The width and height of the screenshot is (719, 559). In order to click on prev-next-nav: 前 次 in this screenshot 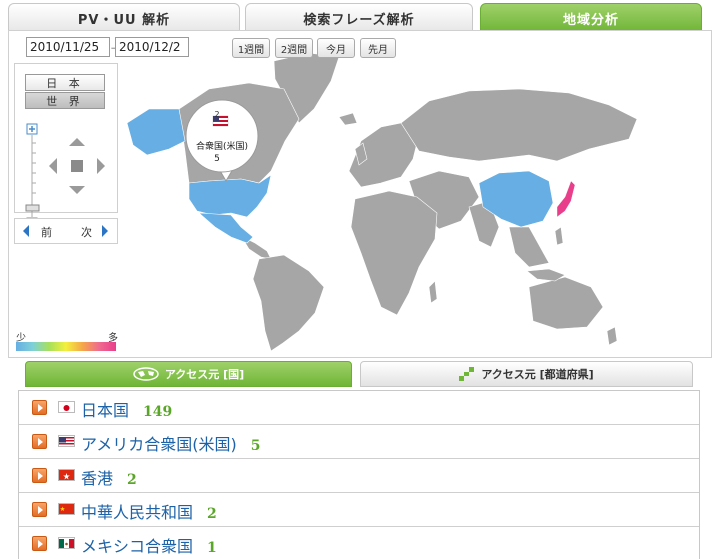, I will do `click(66, 231)`.